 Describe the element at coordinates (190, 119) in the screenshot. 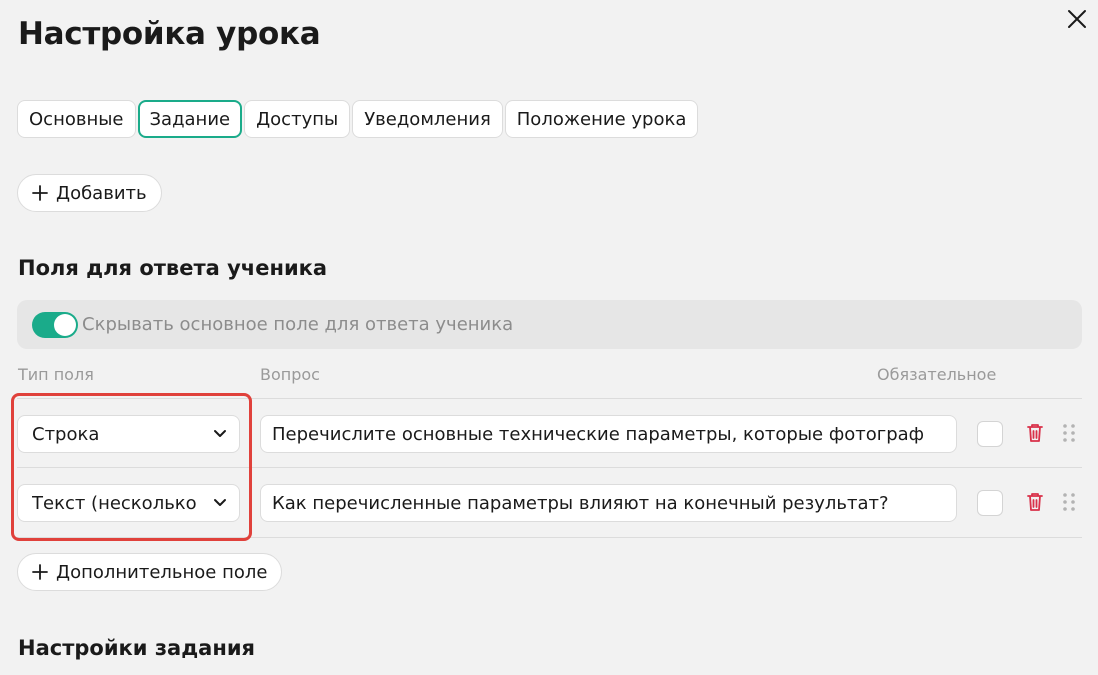

I see `tab-task: Задание` at that location.